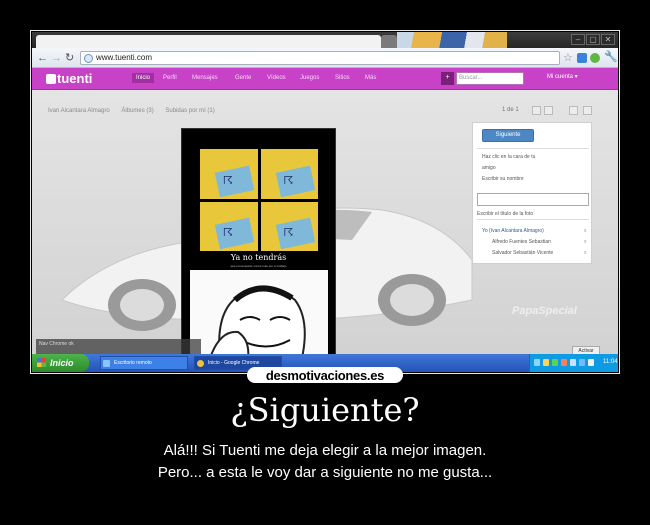  What do you see at coordinates (452, 40) in the screenshot?
I see `tab-strip-artwork` at bounding box center [452, 40].